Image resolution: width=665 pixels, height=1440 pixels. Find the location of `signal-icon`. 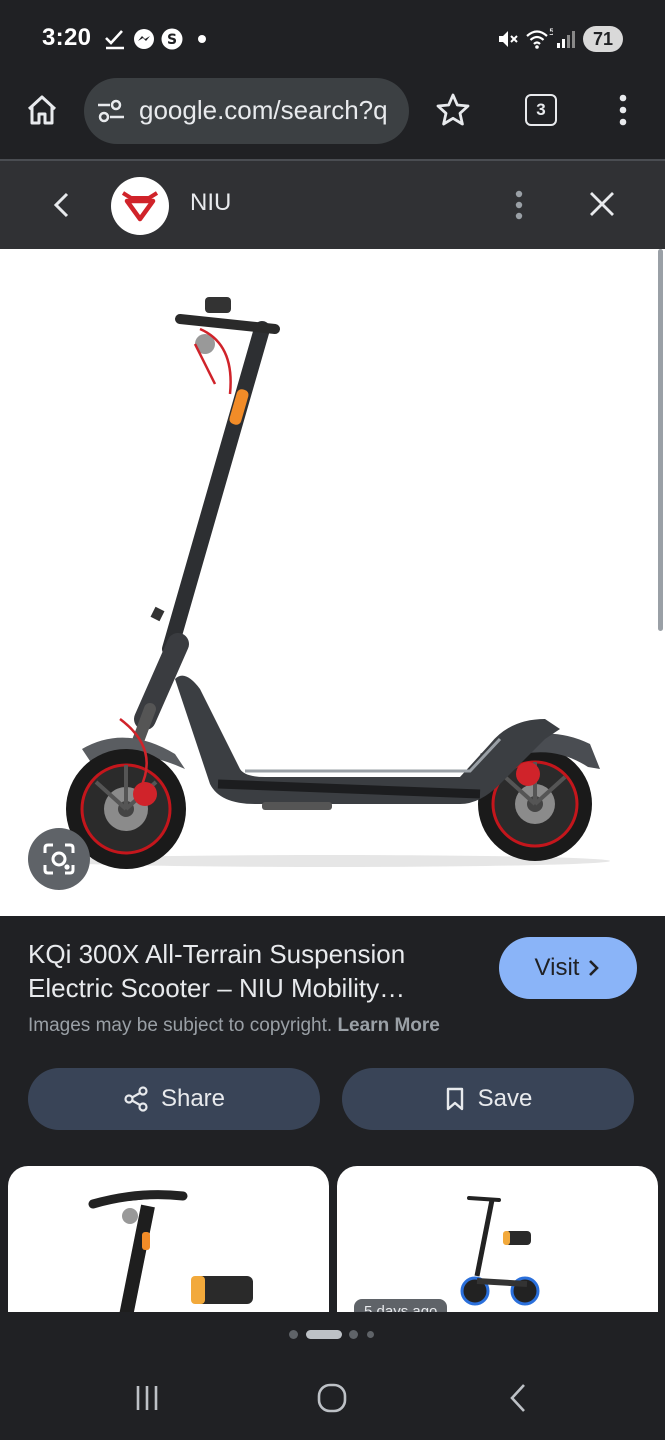

signal-icon is located at coordinates (566, 39).